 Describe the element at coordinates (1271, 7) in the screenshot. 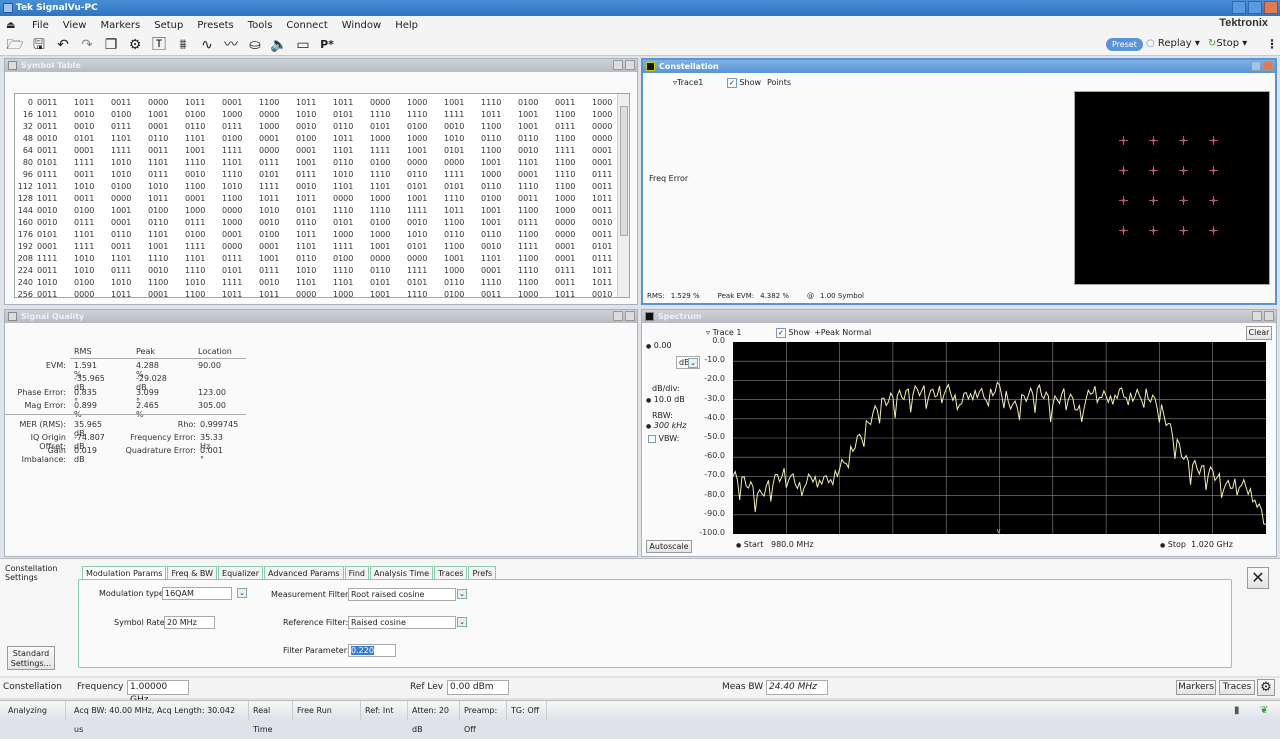

I see `close-window-button` at that location.